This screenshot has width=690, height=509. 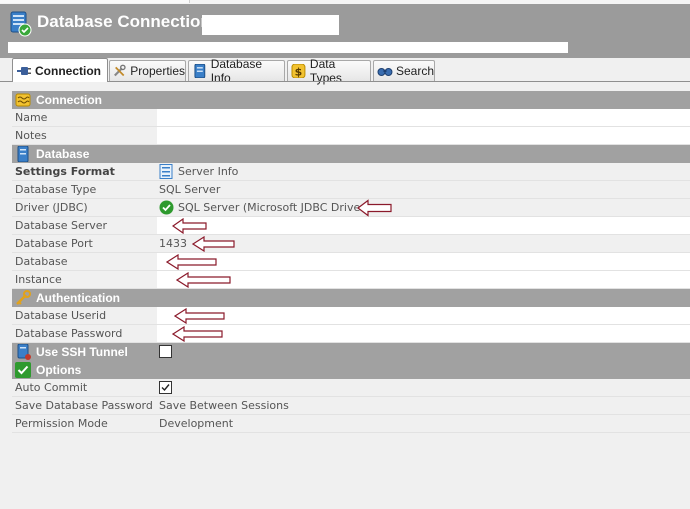 I want to click on userid-label: Database Userid, so click(x=61, y=315).